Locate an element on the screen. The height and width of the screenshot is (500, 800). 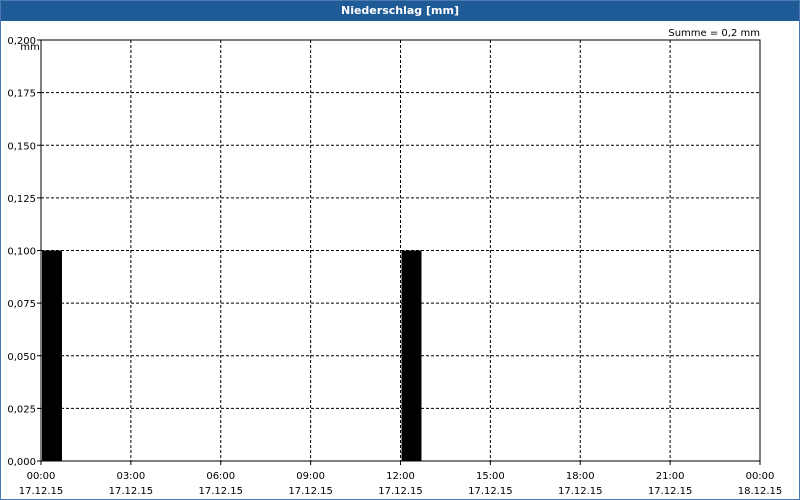
y-tick-label: 0,075 is located at coordinates (21, 304).